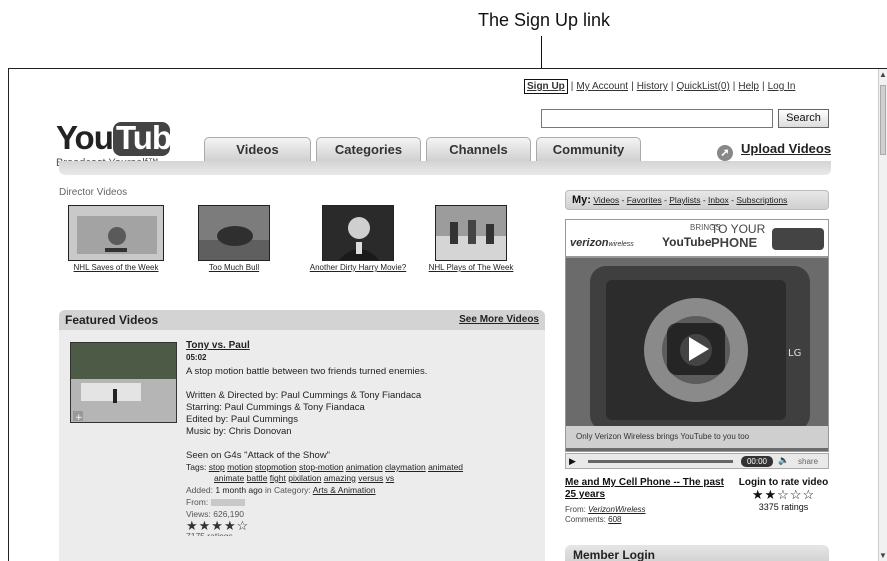  I want to click on added-value: 1 month ago, so click(239, 490).